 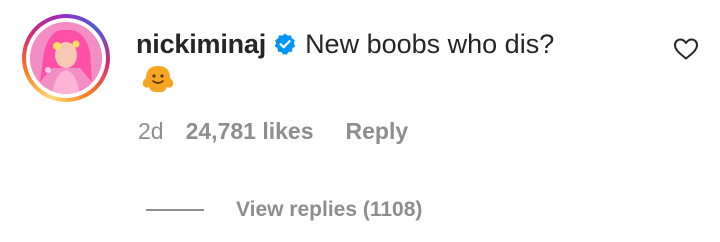 I want to click on reply-button: Reply, so click(x=377, y=131).